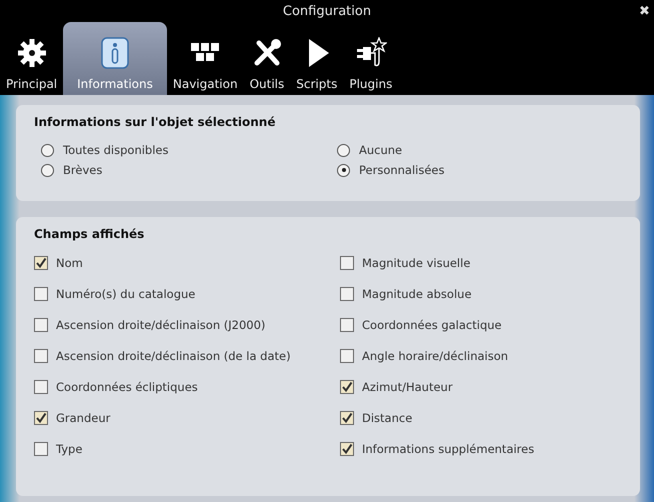 The height and width of the screenshot is (502, 654). Describe the element at coordinates (370, 53) in the screenshot. I see `plug-icon` at that location.